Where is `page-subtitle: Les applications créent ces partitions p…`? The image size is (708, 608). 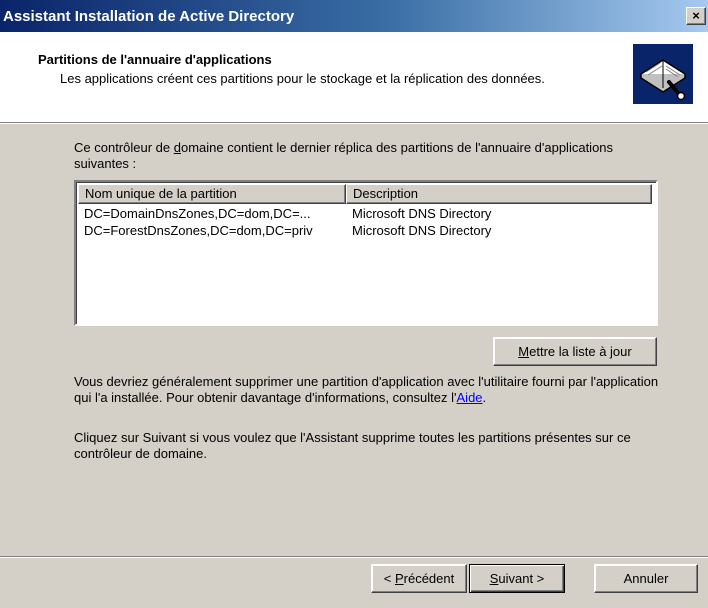
page-subtitle: Les applications créent ces partitions p… is located at coordinates (302, 78).